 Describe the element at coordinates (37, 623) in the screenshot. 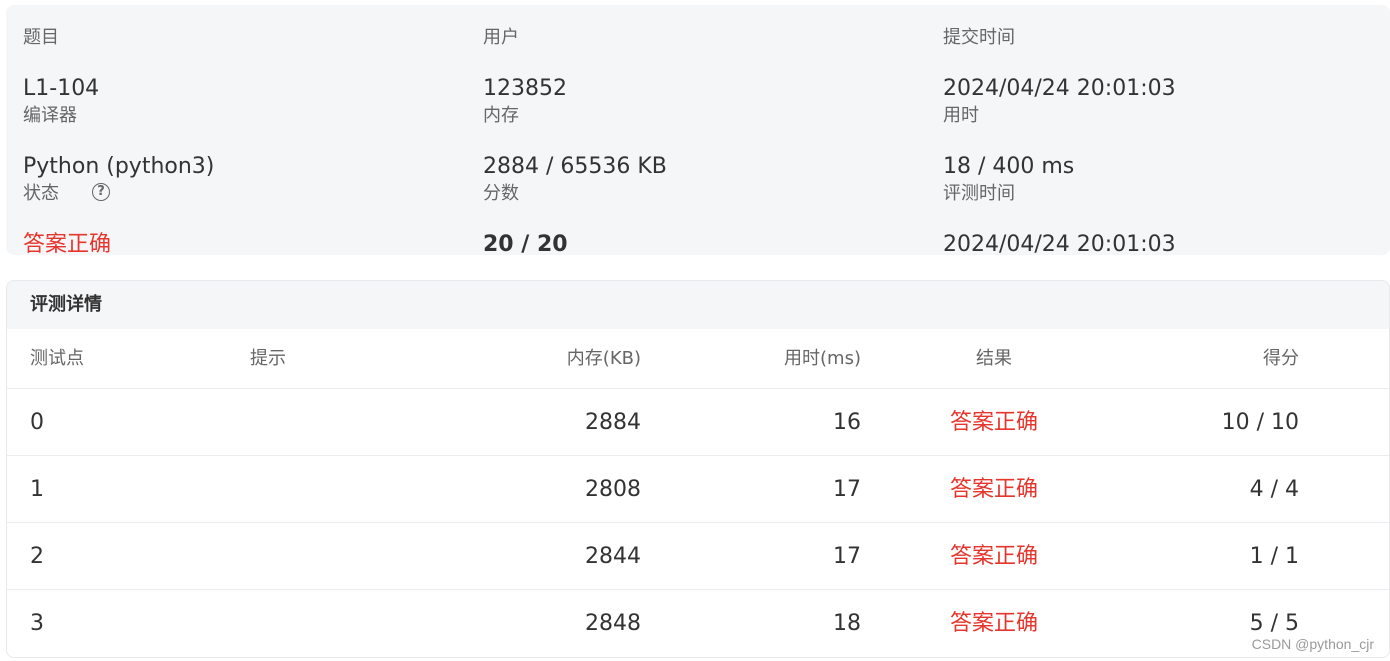

I see `case-cell: 3` at that location.